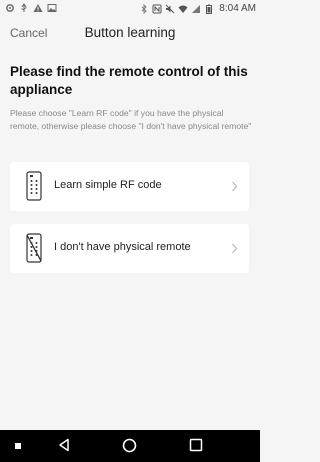 The width and height of the screenshot is (320, 462). What do you see at coordinates (196, 445) in the screenshot?
I see `recents-icon` at bounding box center [196, 445].